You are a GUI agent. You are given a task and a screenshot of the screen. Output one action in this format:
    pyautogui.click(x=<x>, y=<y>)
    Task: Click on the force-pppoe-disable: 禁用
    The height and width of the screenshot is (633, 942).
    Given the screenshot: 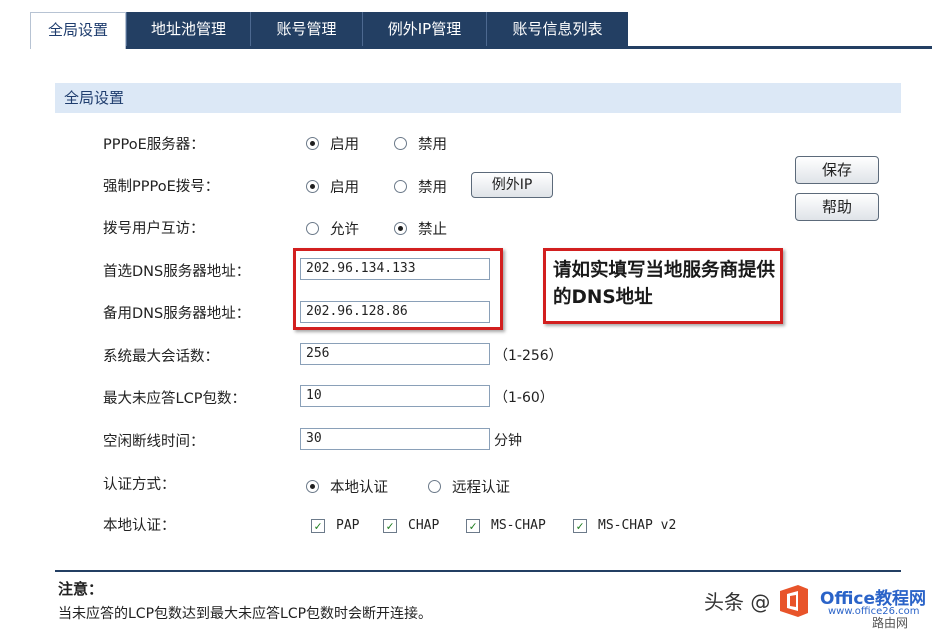 What is the action you would take?
    pyautogui.click(x=420, y=186)
    